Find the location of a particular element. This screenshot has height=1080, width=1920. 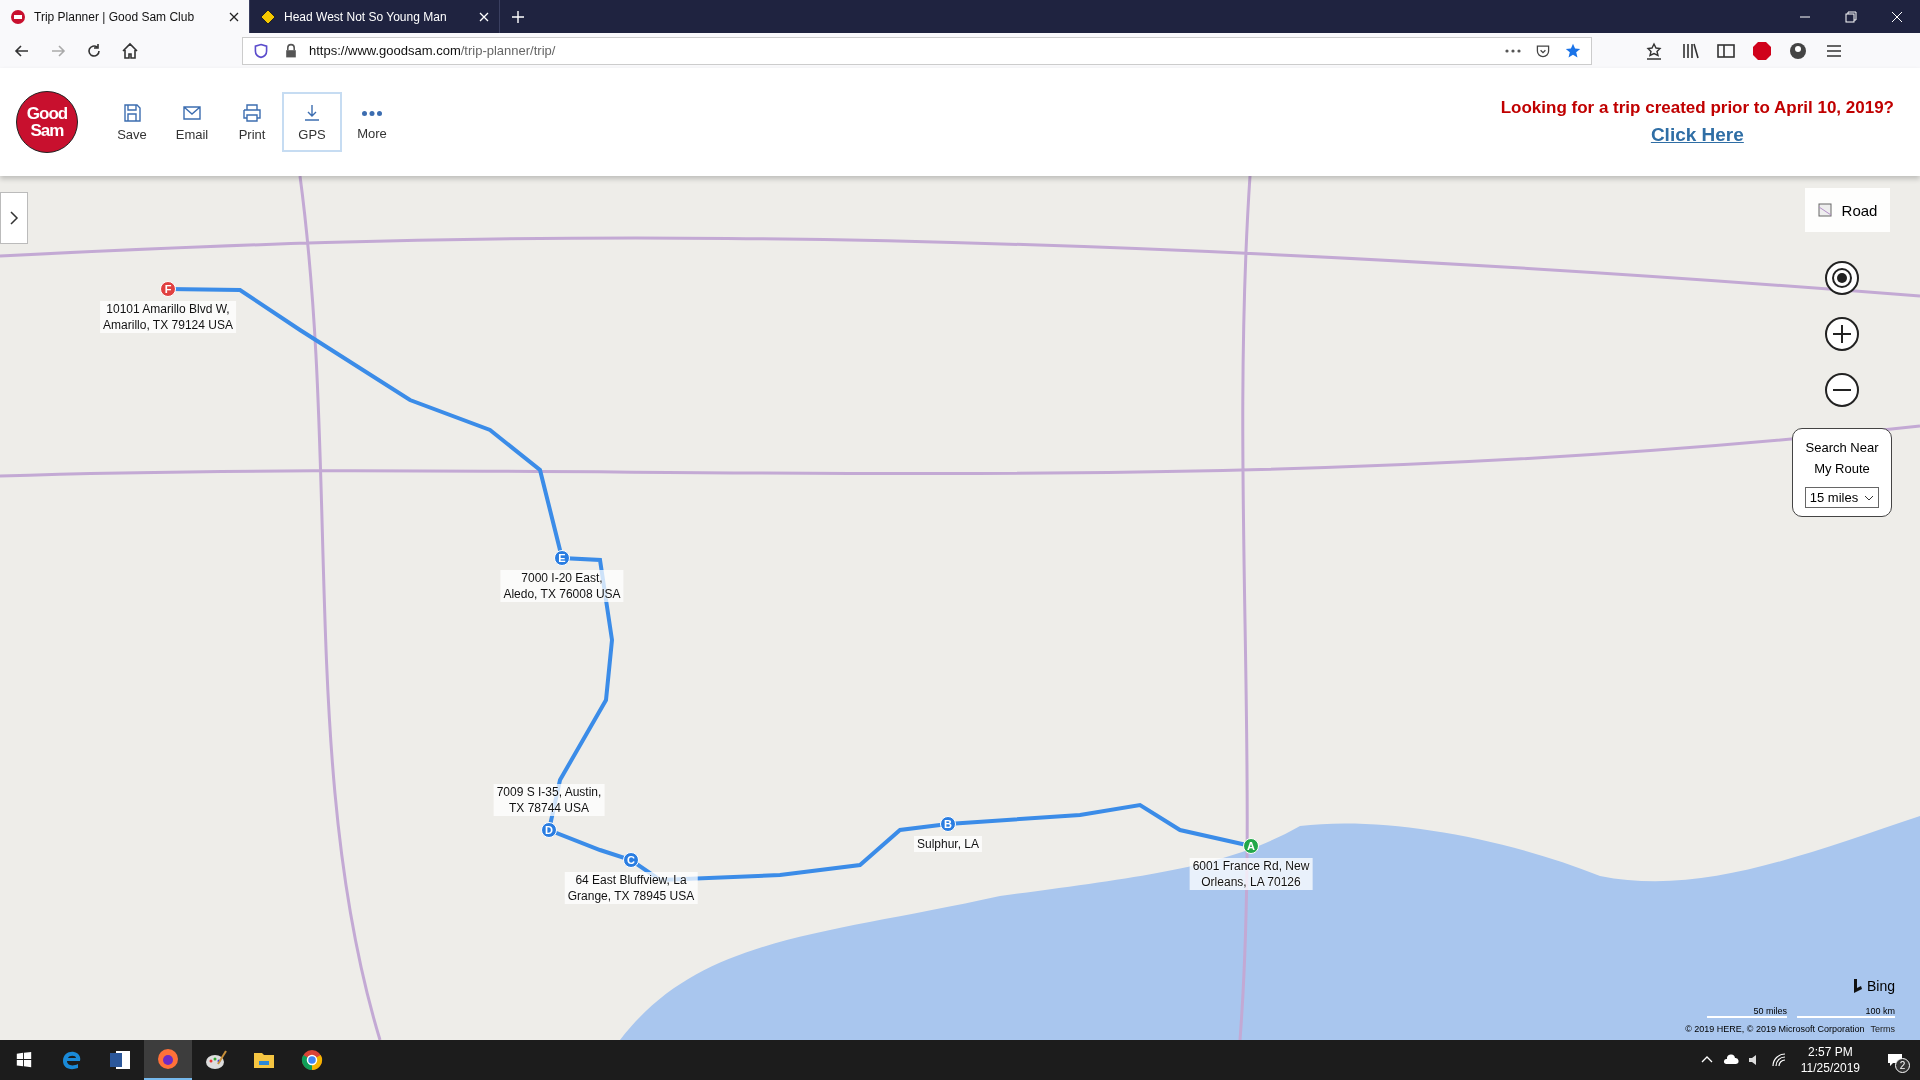

scale-bar: 50 miles is located at coordinates (1747, 1012).